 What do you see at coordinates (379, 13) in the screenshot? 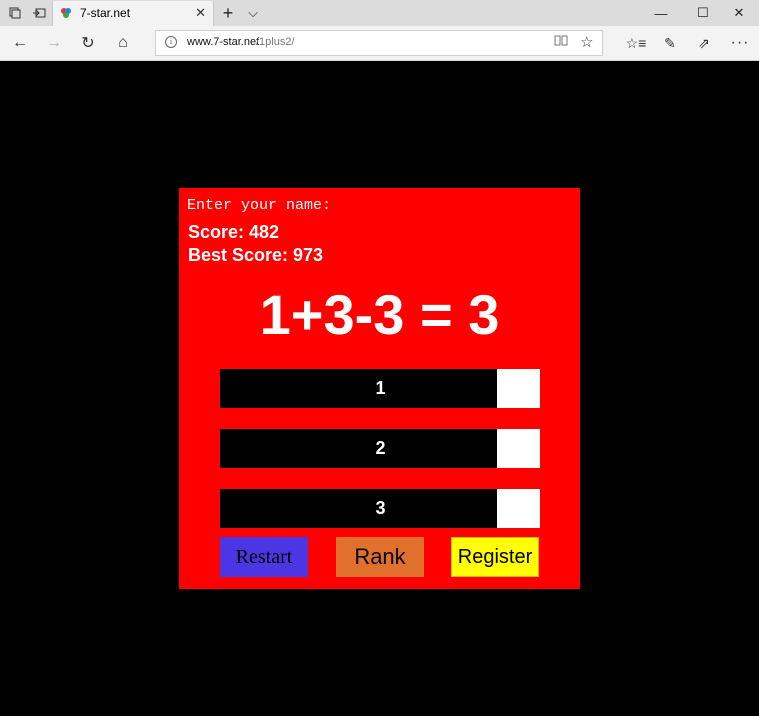
I see `title-bar: 7-star.net ✕ + ⌵ — ☐ ✕` at bounding box center [379, 13].